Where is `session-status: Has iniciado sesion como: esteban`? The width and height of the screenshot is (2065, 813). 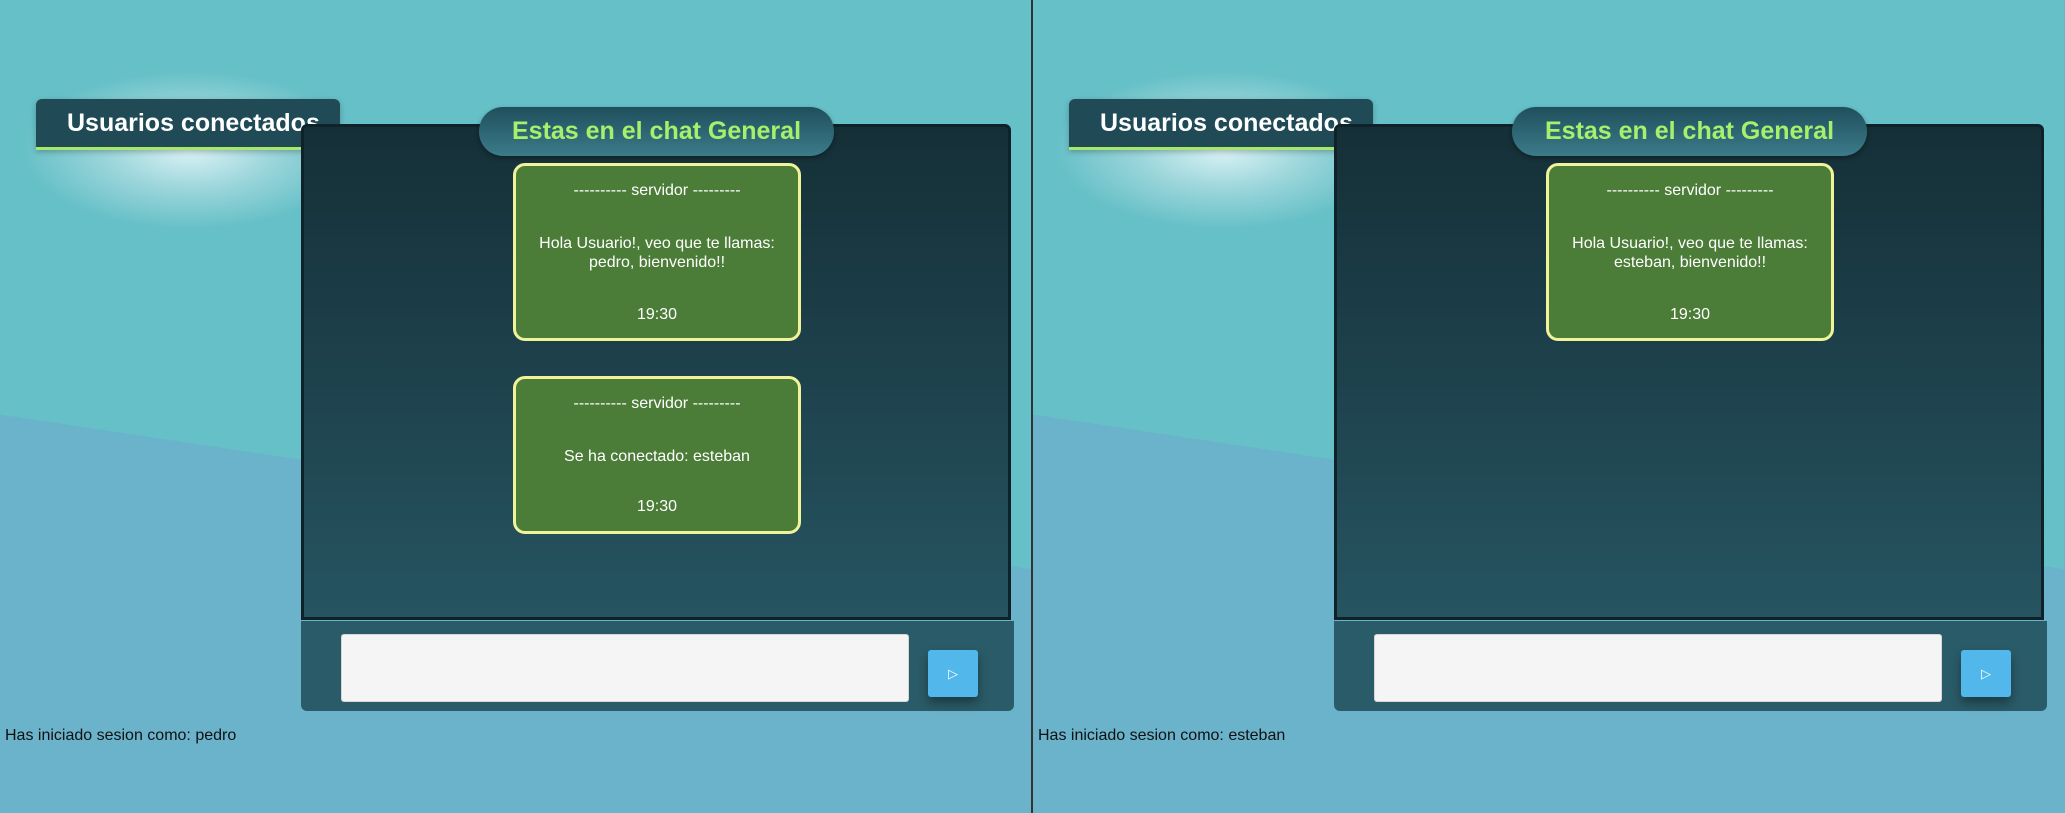 session-status: Has iniciado sesion como: esteban is located at coordinates (1162, 735).